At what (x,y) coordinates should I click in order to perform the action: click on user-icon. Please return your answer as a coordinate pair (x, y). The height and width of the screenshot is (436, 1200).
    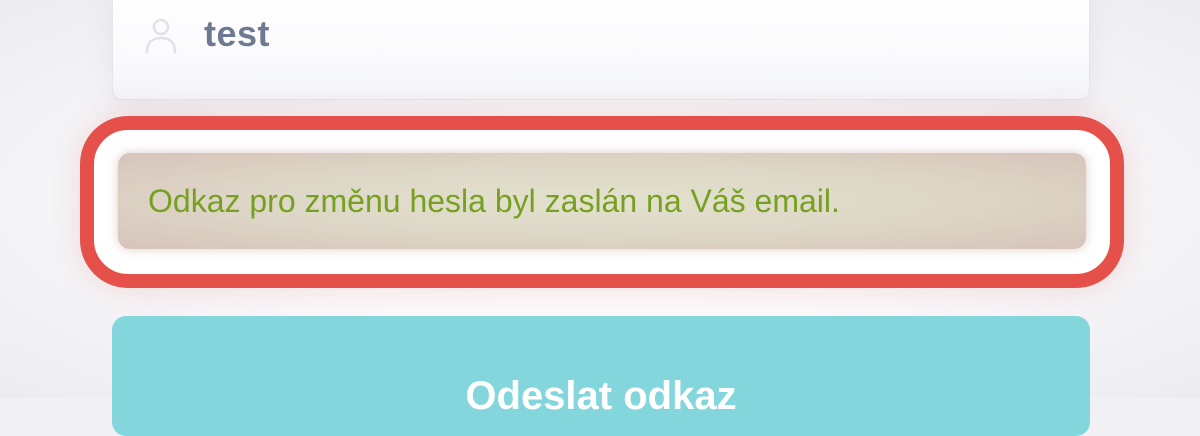
    Looking at the image, I should click on (161, 36).